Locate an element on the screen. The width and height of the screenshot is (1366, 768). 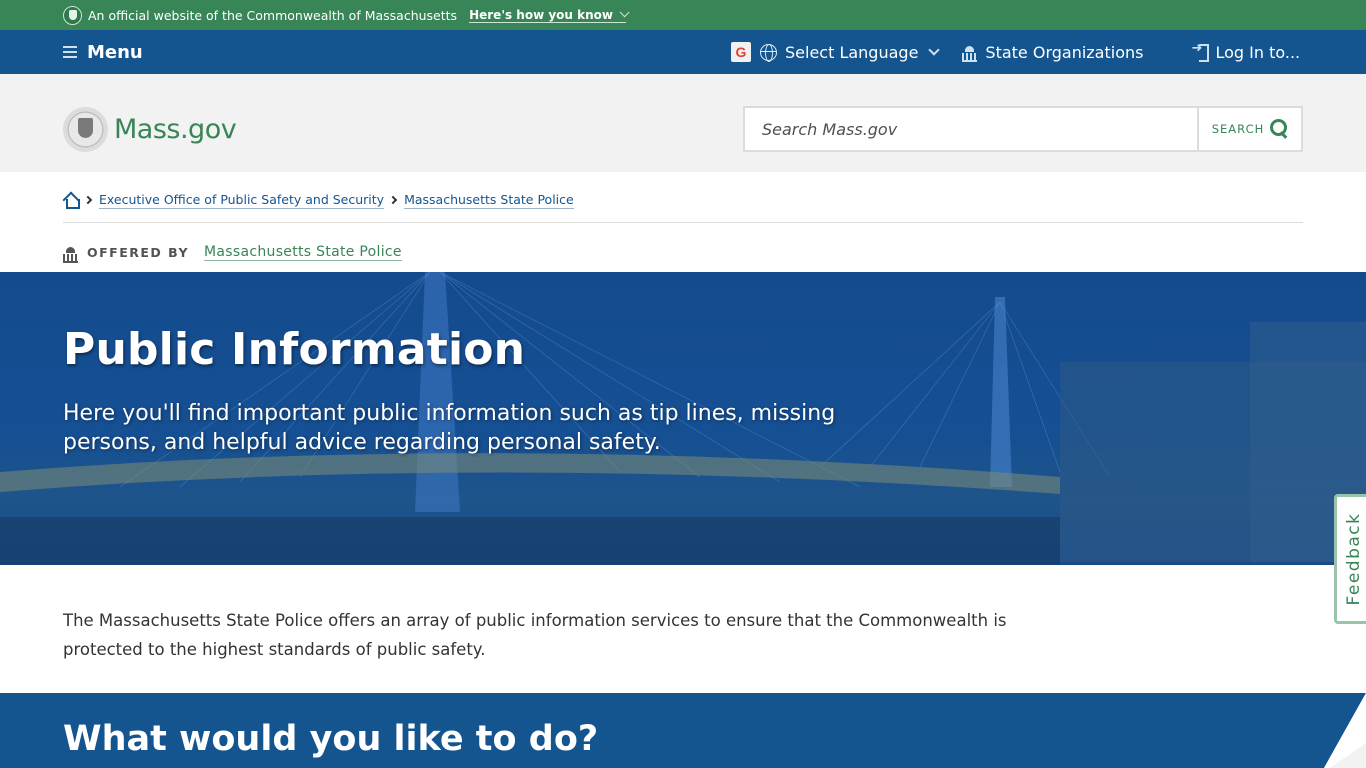
logo-text: Mass.gov is located at coordinates (175, 129).